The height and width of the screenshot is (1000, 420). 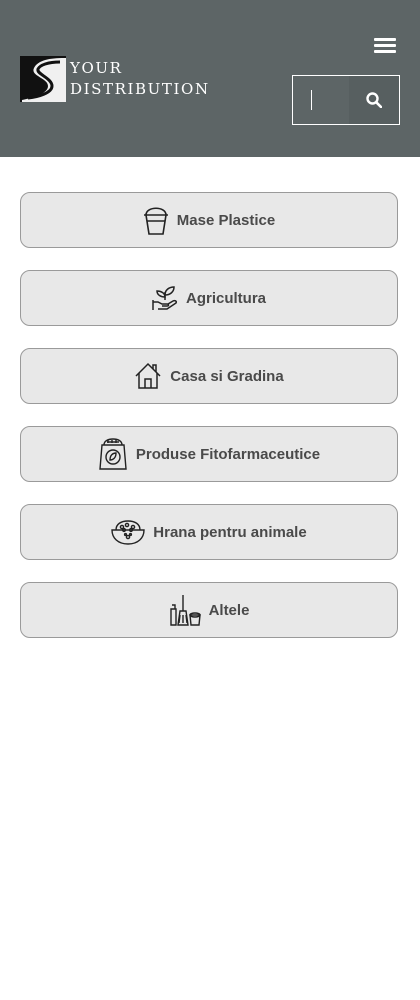 I want to click on brand-line-1: YOUR, so click(x=96, y=68).